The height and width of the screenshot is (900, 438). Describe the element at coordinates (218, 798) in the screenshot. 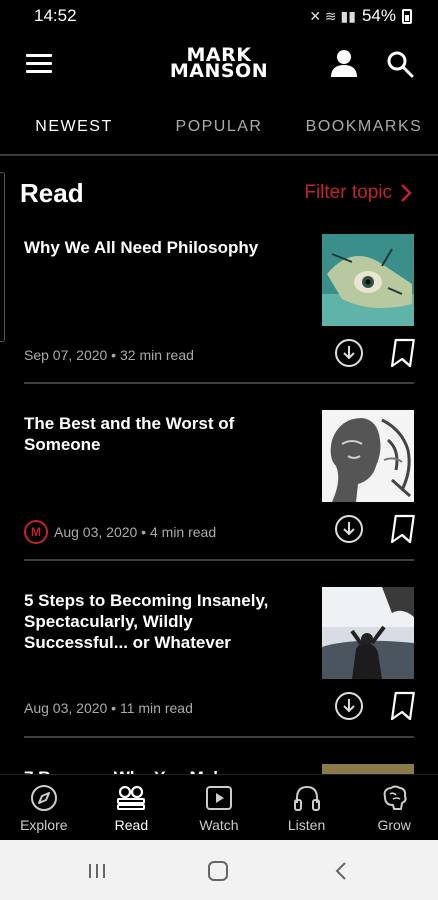

I see `play-icon` at that location.